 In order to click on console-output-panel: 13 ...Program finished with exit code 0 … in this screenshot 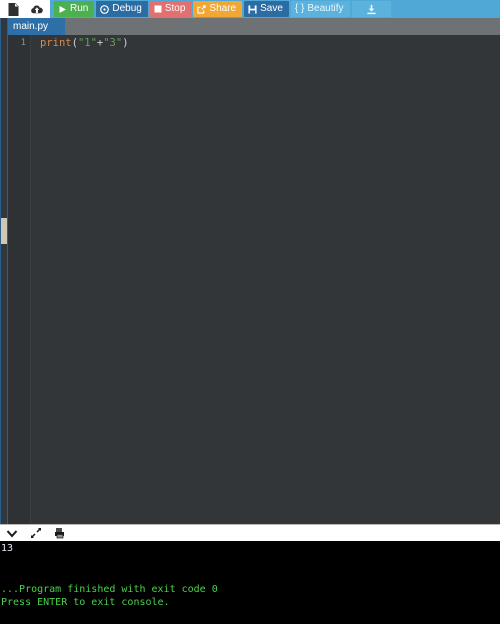, I will do `click(250, 582)`.